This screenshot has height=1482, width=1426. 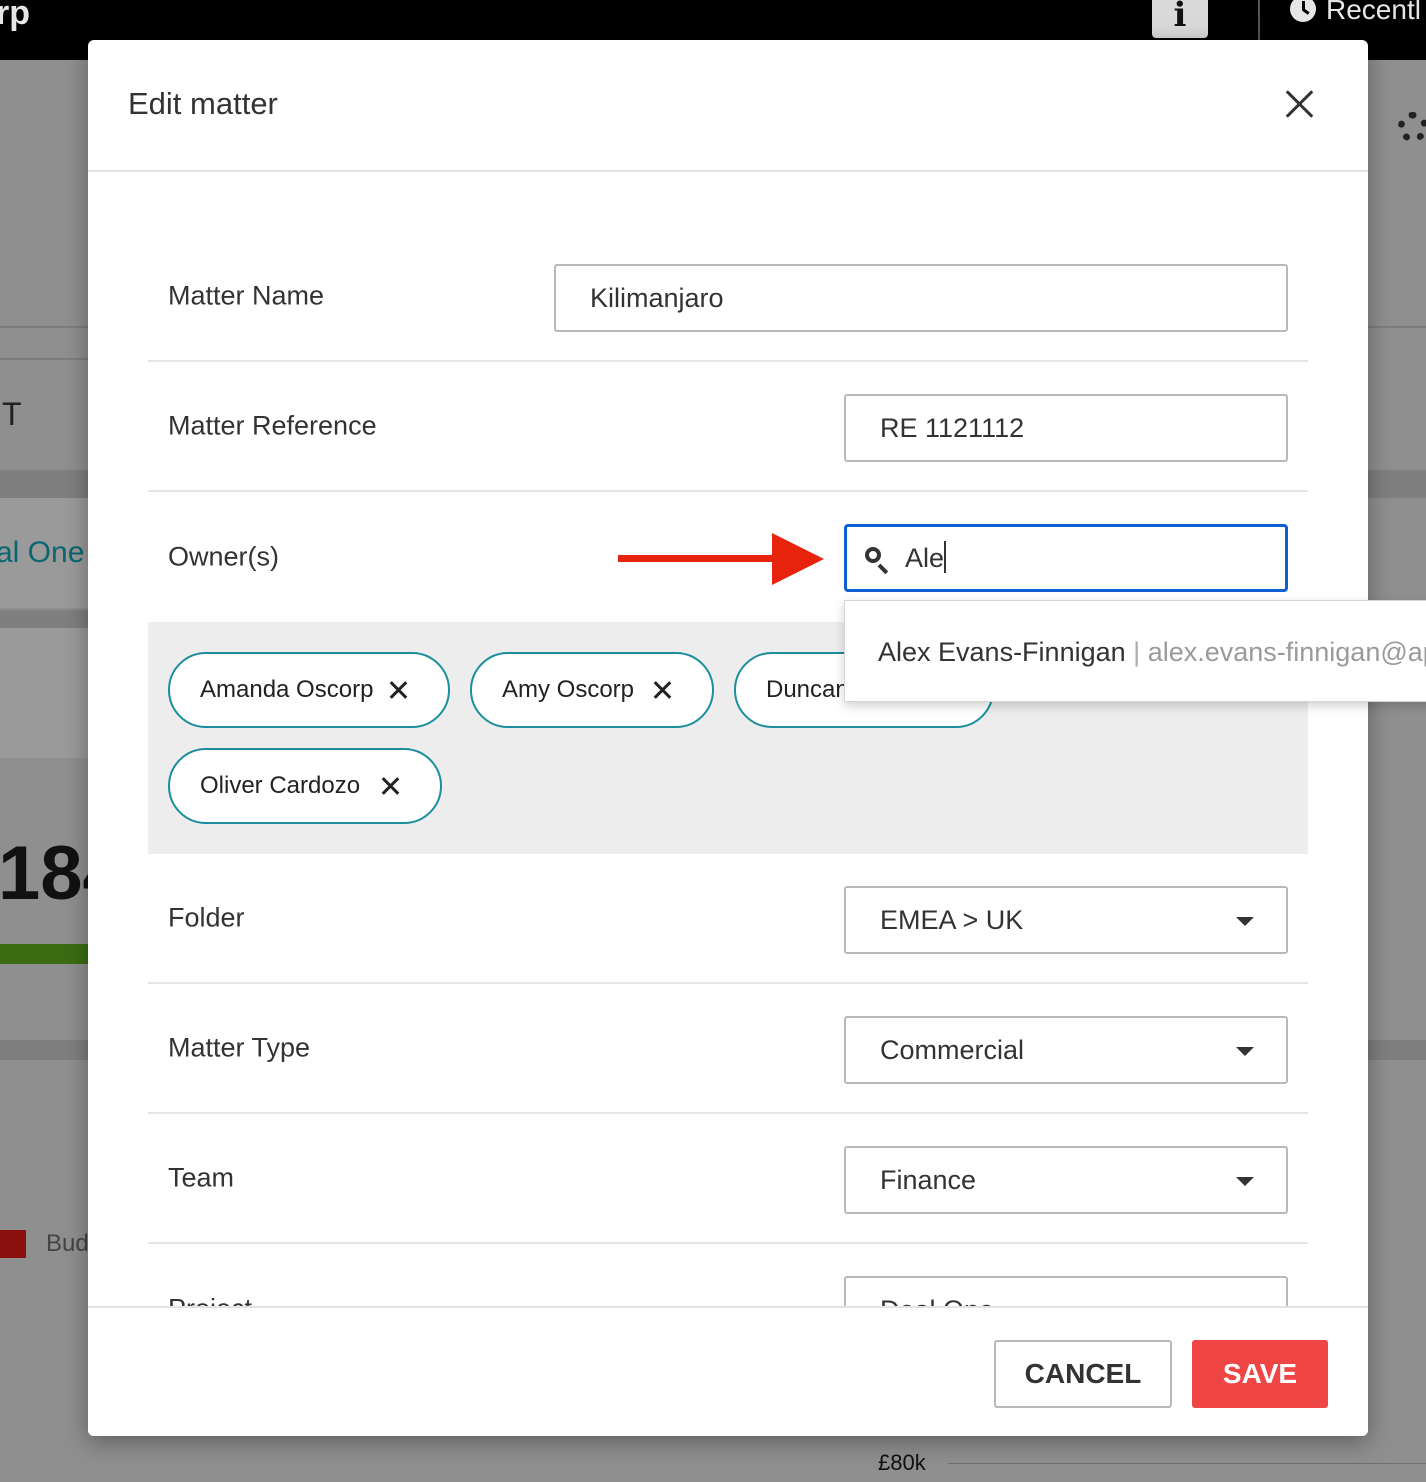 I want to click on team-label: Team, so click(x=201, y=1177).